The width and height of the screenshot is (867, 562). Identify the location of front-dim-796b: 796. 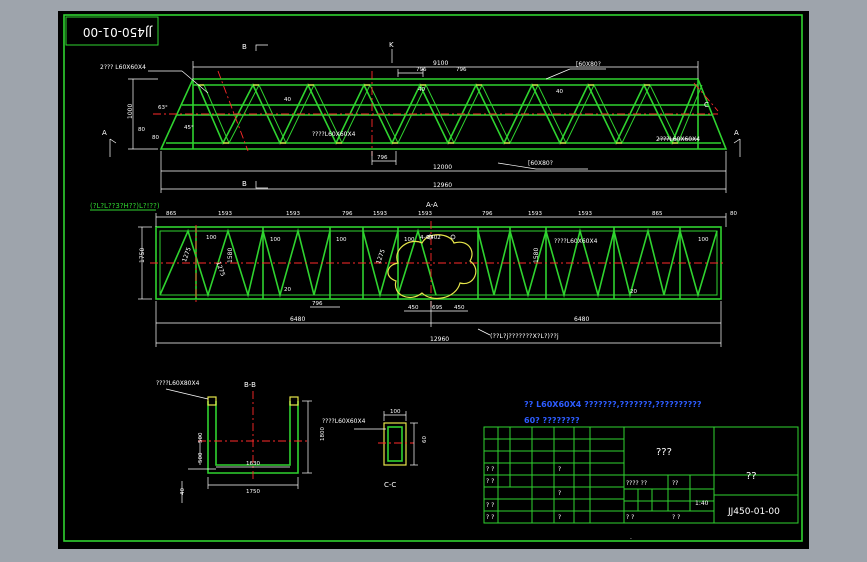
(382, 158).